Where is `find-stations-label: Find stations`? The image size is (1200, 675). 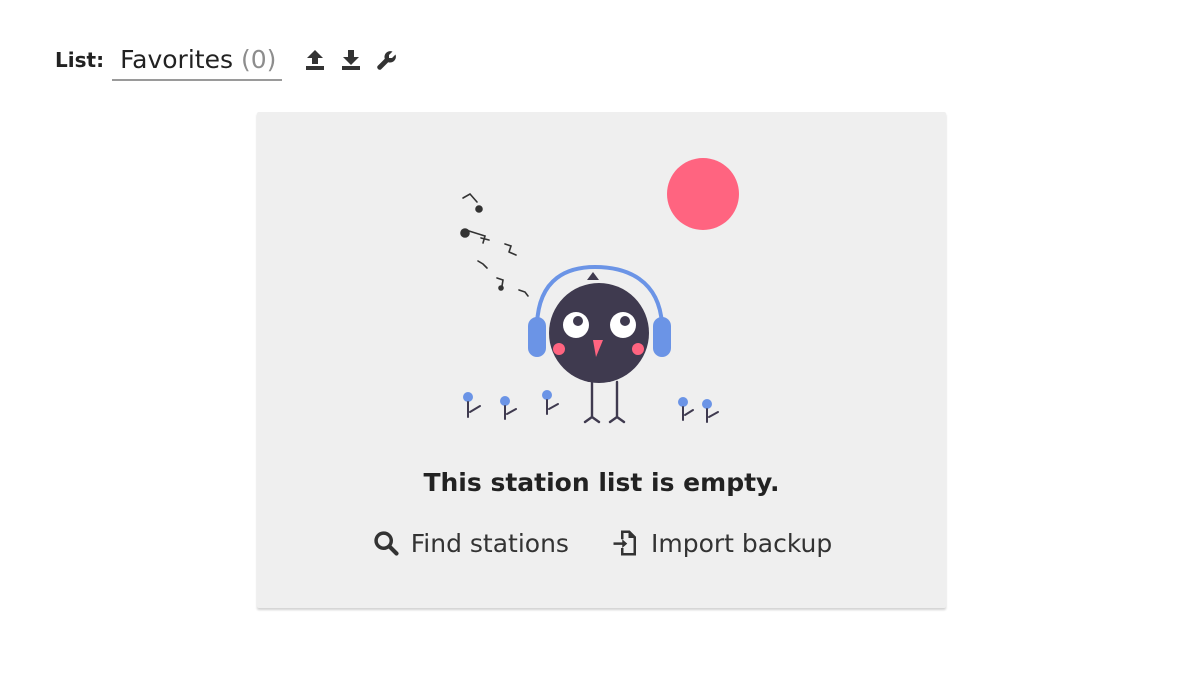 find-stations-label: Find stations is located at coordinates (489, 543).